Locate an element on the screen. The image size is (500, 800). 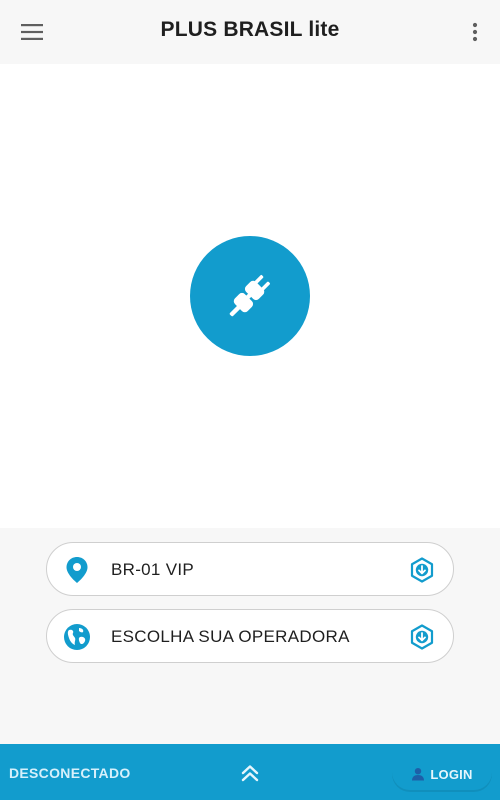
server-selector: BR-01 VIP is located at coordinates (250, 569).